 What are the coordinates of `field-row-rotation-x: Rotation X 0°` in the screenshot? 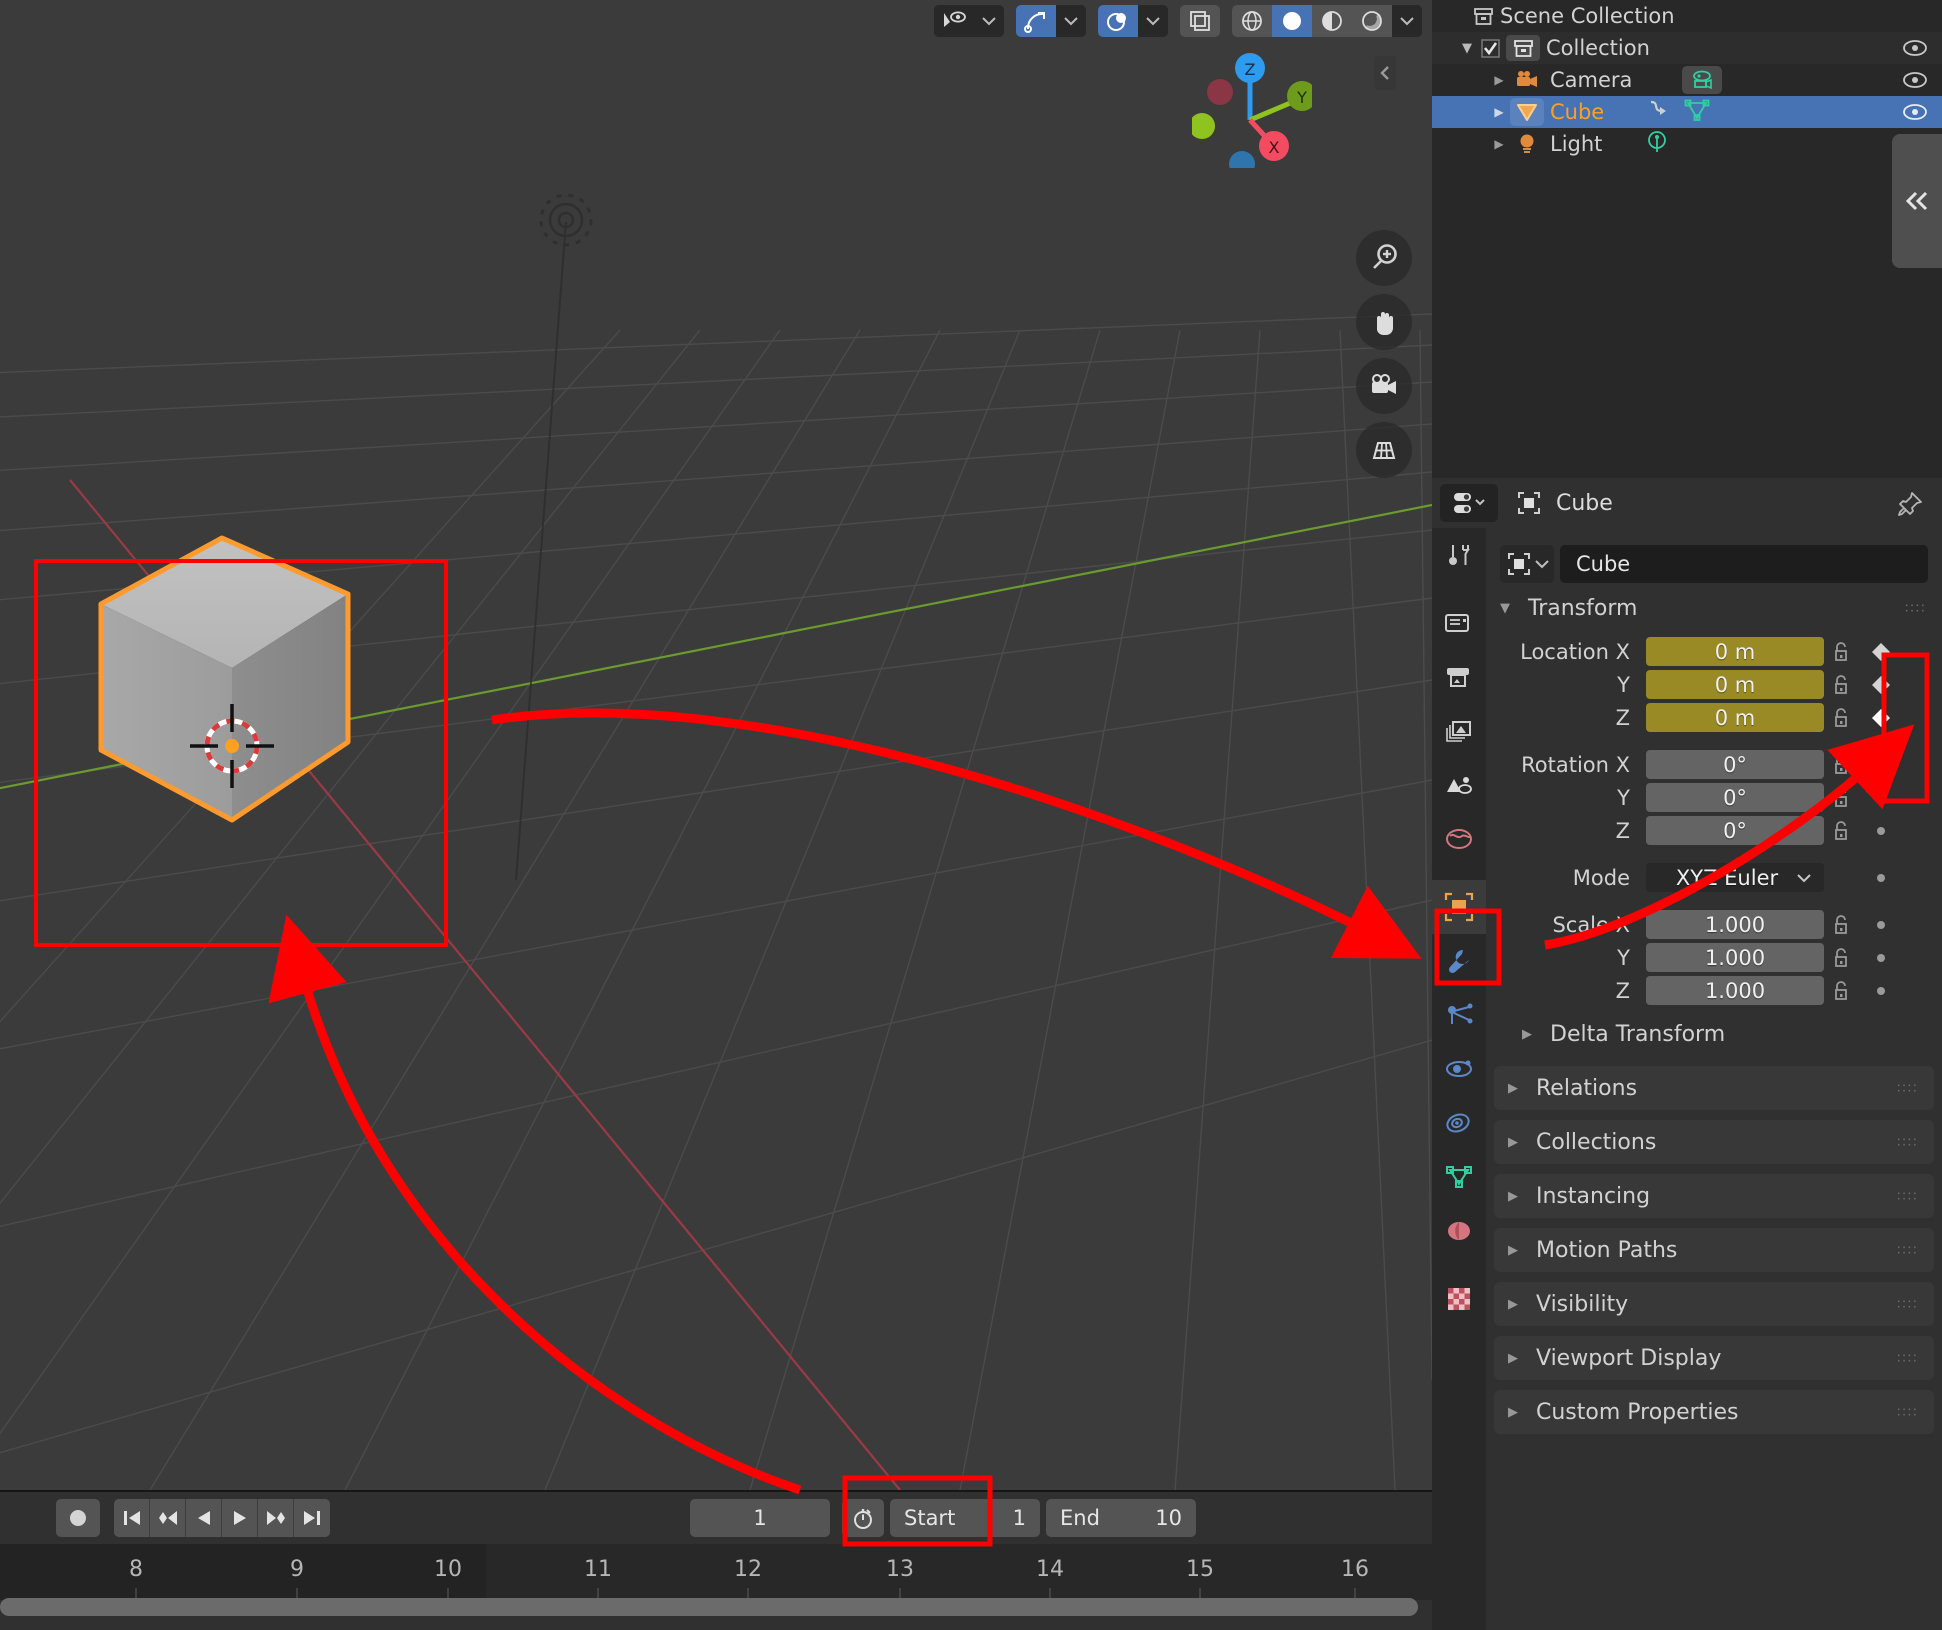 It's located at (1714, 764).